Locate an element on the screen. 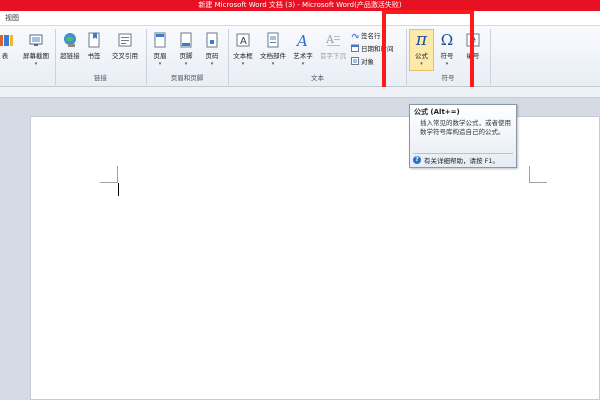 This screenshot has height=400, width=600. object-button: 对象 is located at coordinates (362, 61).